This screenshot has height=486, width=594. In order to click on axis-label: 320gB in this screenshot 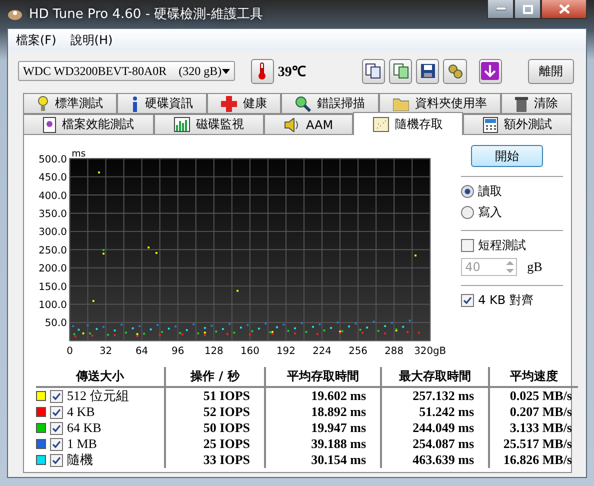, I will do `click(430, 351)`.